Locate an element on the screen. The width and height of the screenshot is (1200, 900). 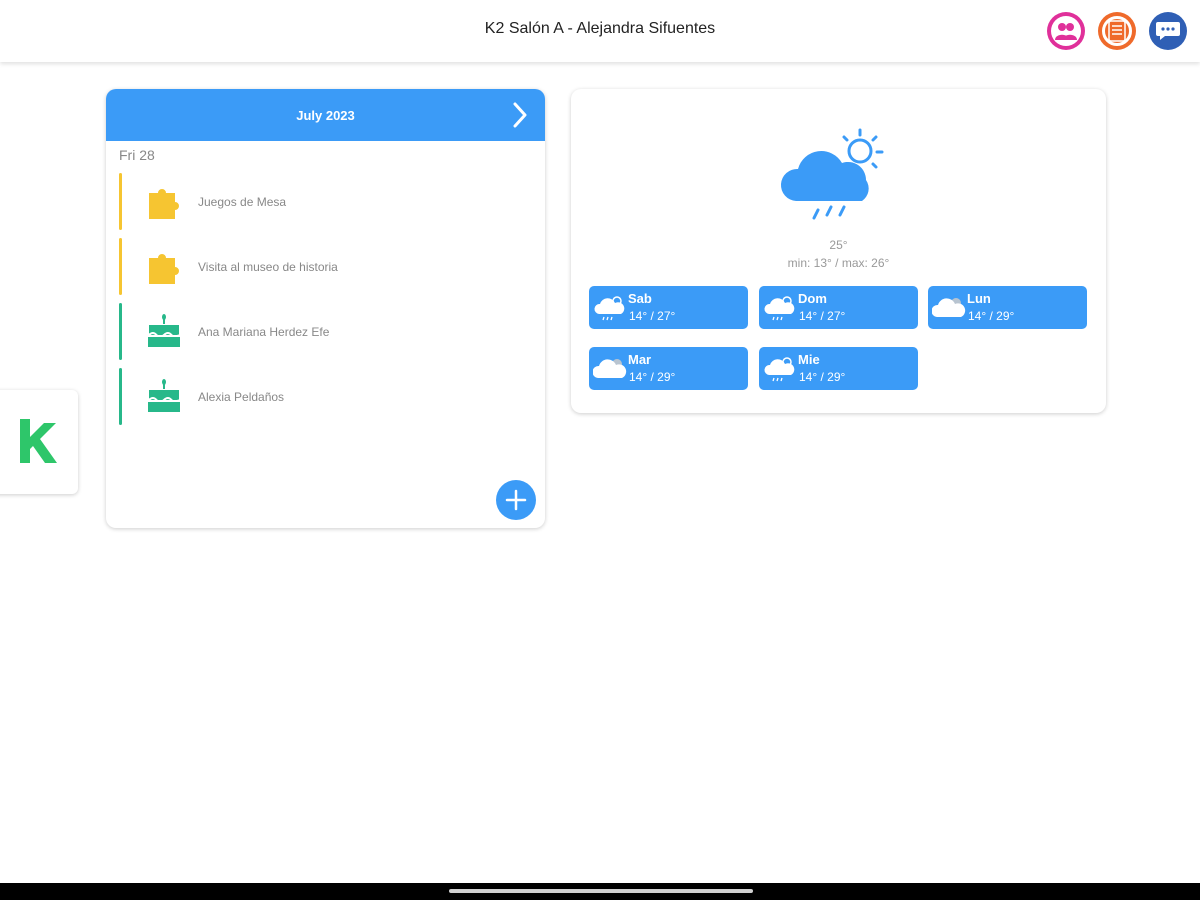
forecast-day-name: Mar is located at coordinates (640, 359).